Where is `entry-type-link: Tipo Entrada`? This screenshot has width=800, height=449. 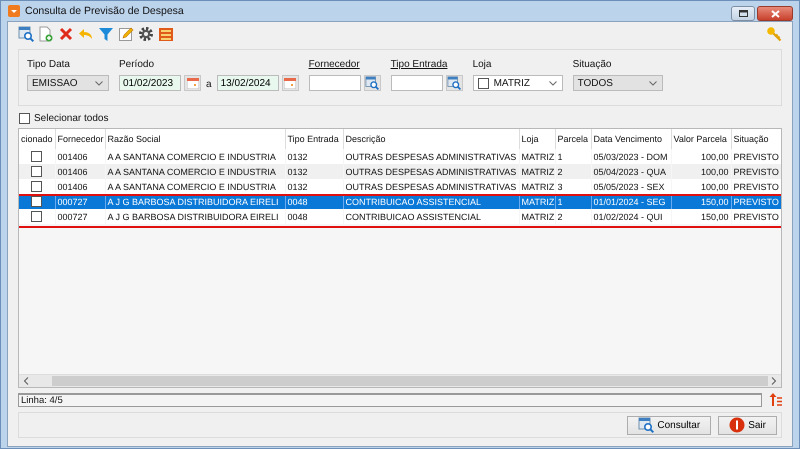
entry-type-link: Tipo Entrada is located at coordinates (426, 65).